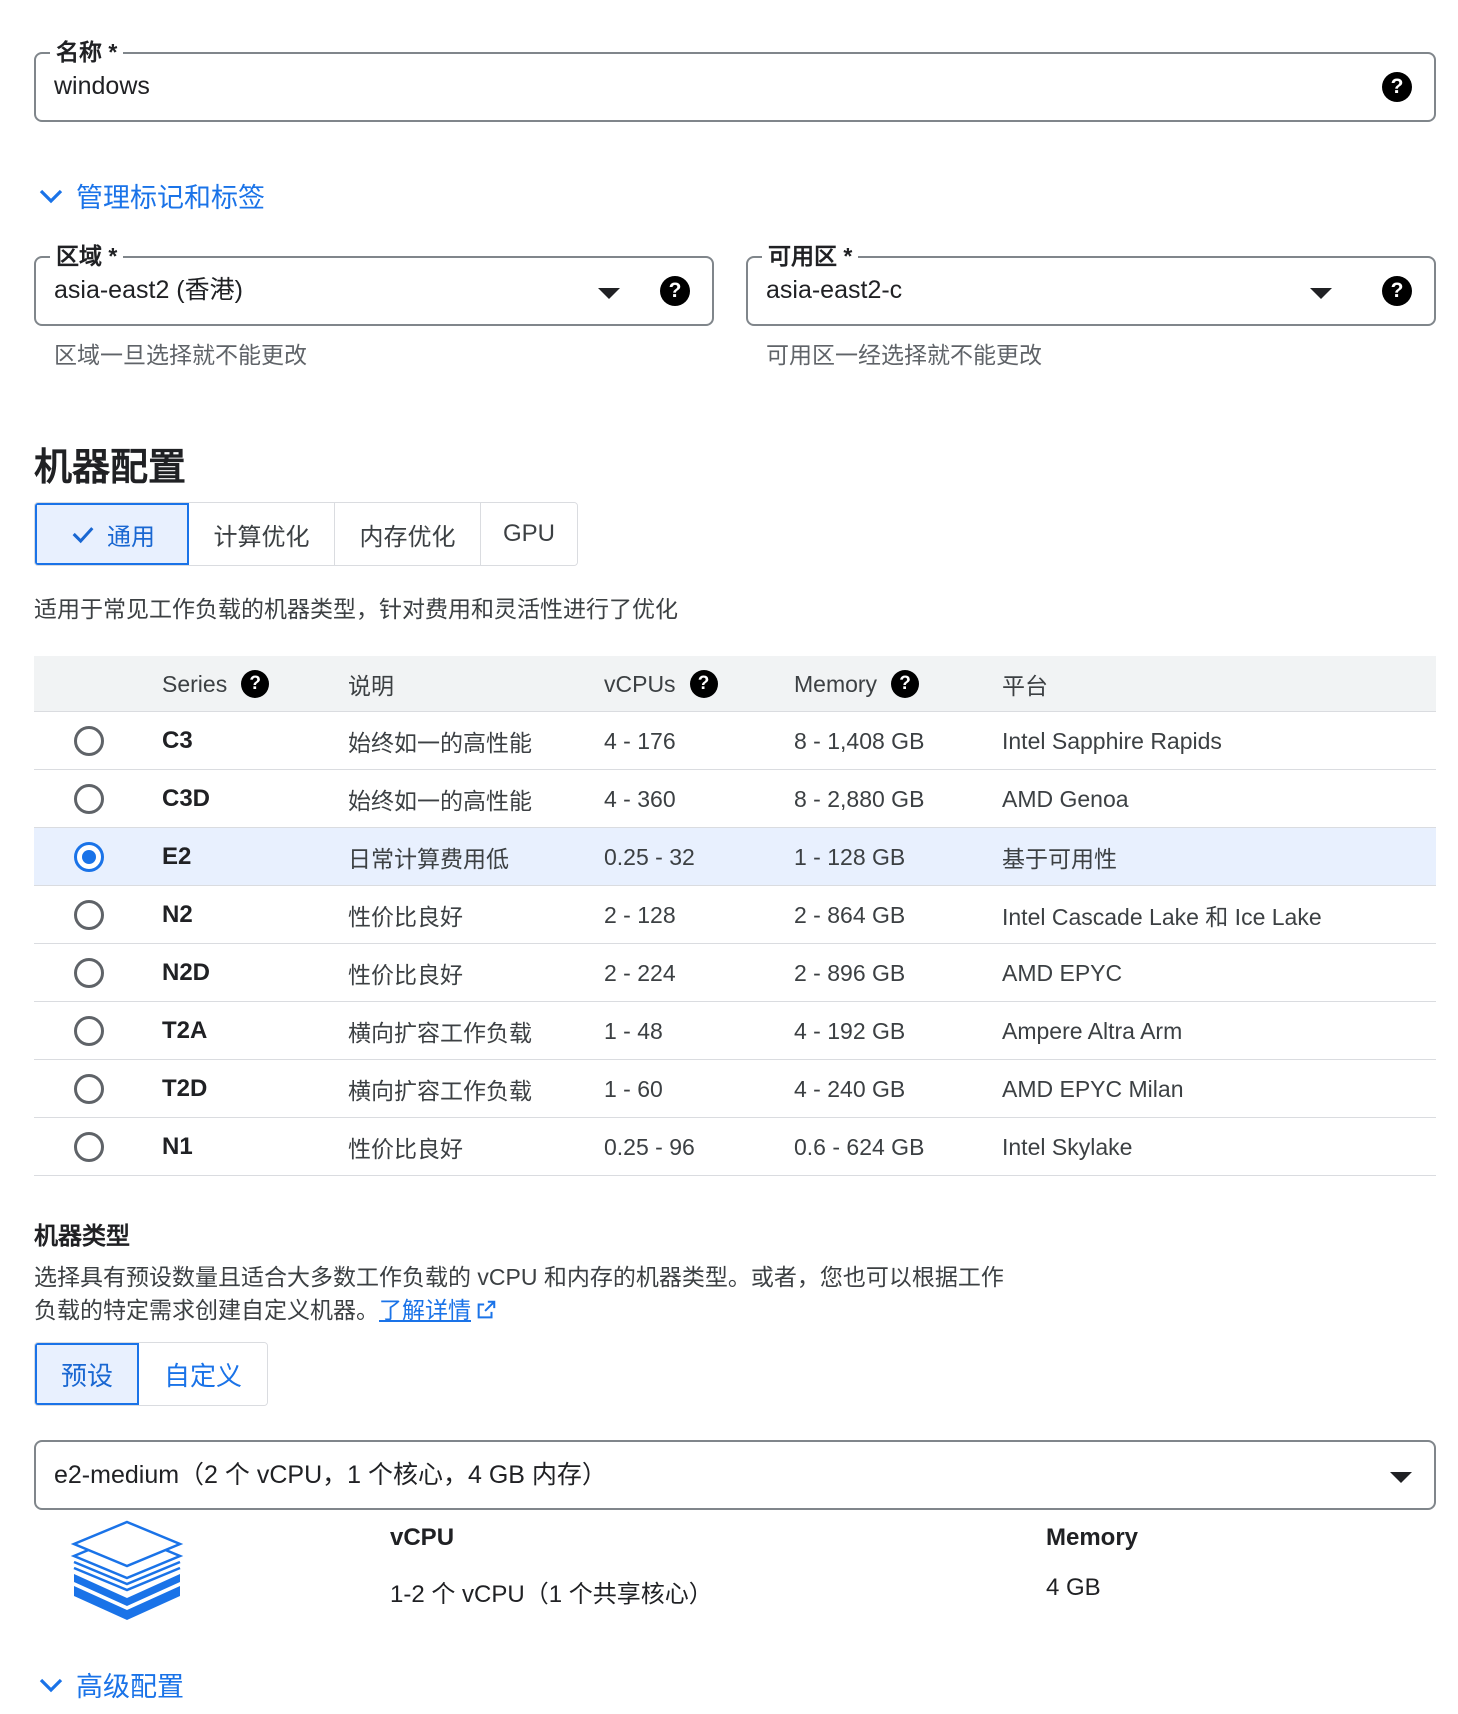 The height and width of the screenshot is (1714, 1458). What do you see at coordinates (374, 284) in the screenshot?
I see `region-select: 区域 * asia-east2 (香港) ?` at bounding box center [374, 284].